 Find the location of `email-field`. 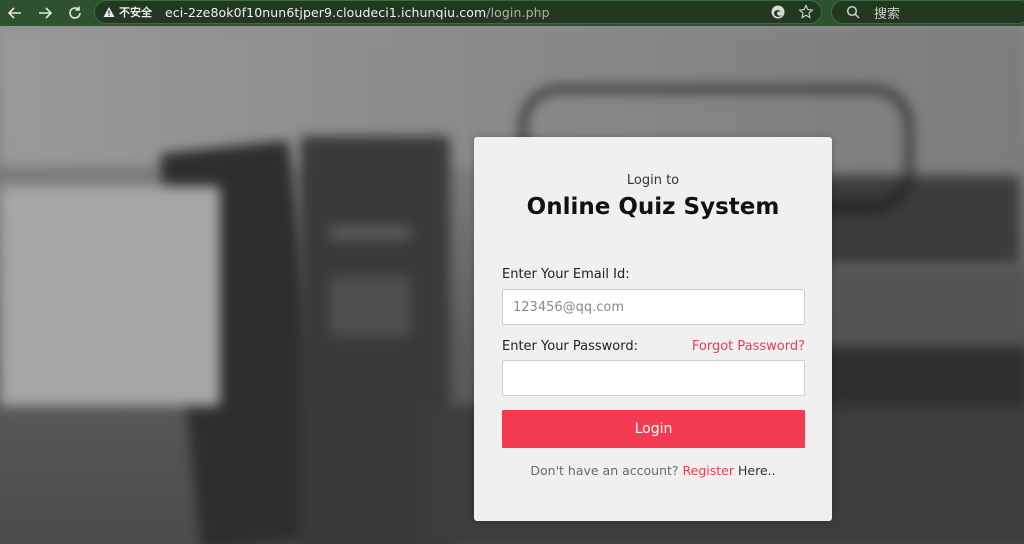

email-field is located at coordinates (653, 307).